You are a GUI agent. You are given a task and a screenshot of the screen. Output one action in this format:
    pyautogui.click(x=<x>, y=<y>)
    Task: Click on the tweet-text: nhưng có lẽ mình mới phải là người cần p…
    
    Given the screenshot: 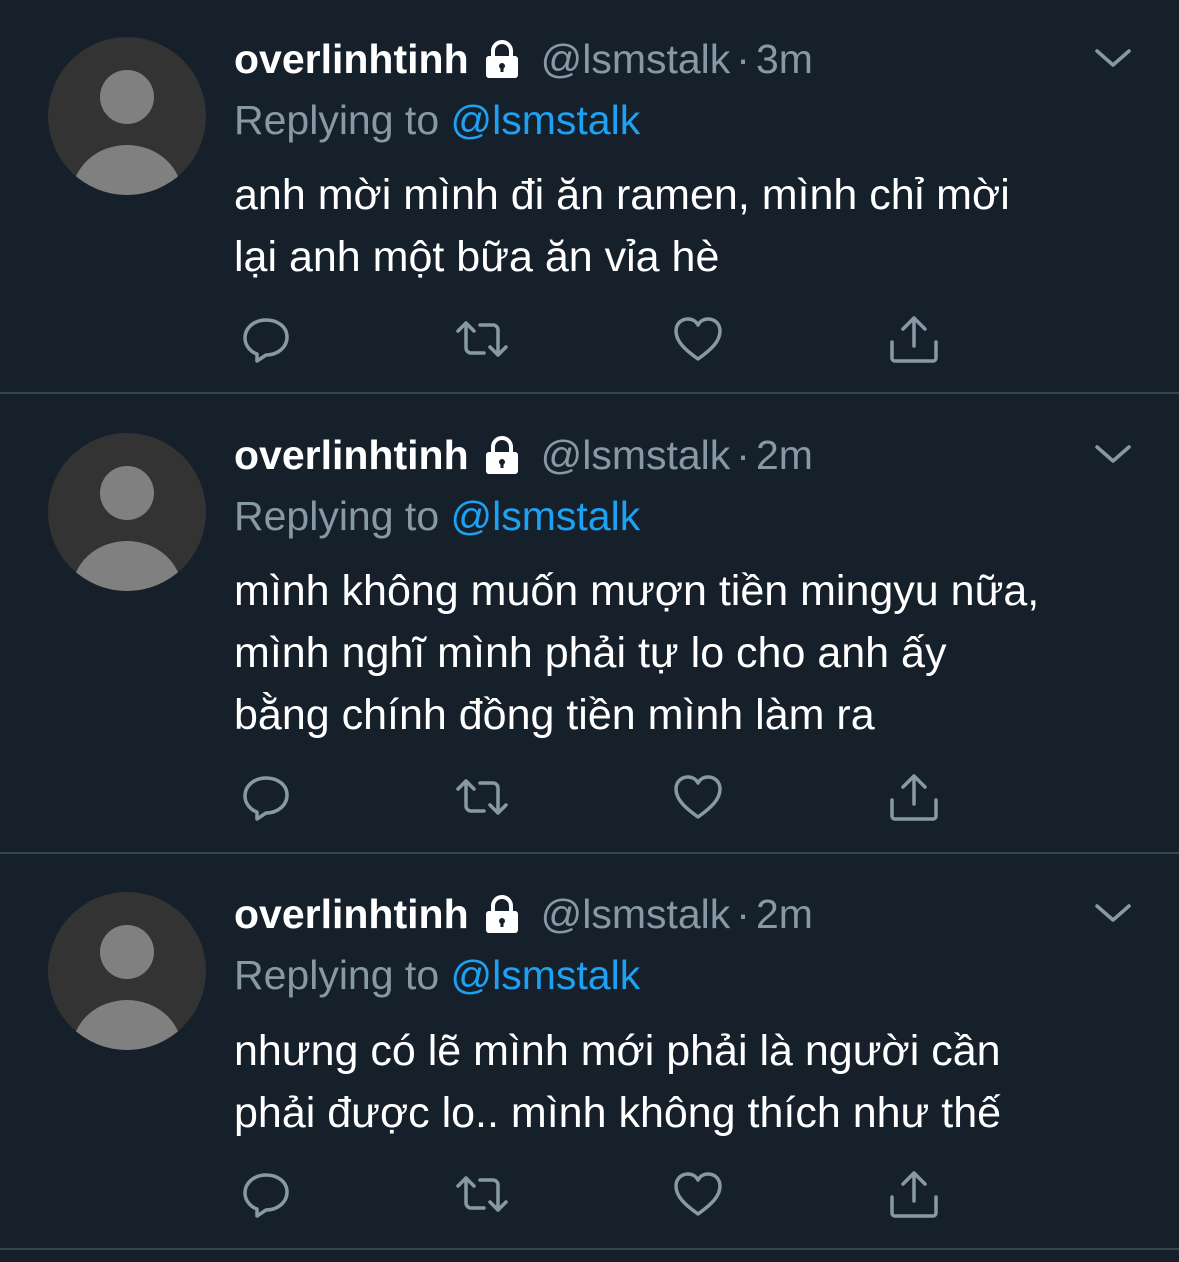 What is the action you would take?
    pyautogui.click(x=684, y=1082)
    